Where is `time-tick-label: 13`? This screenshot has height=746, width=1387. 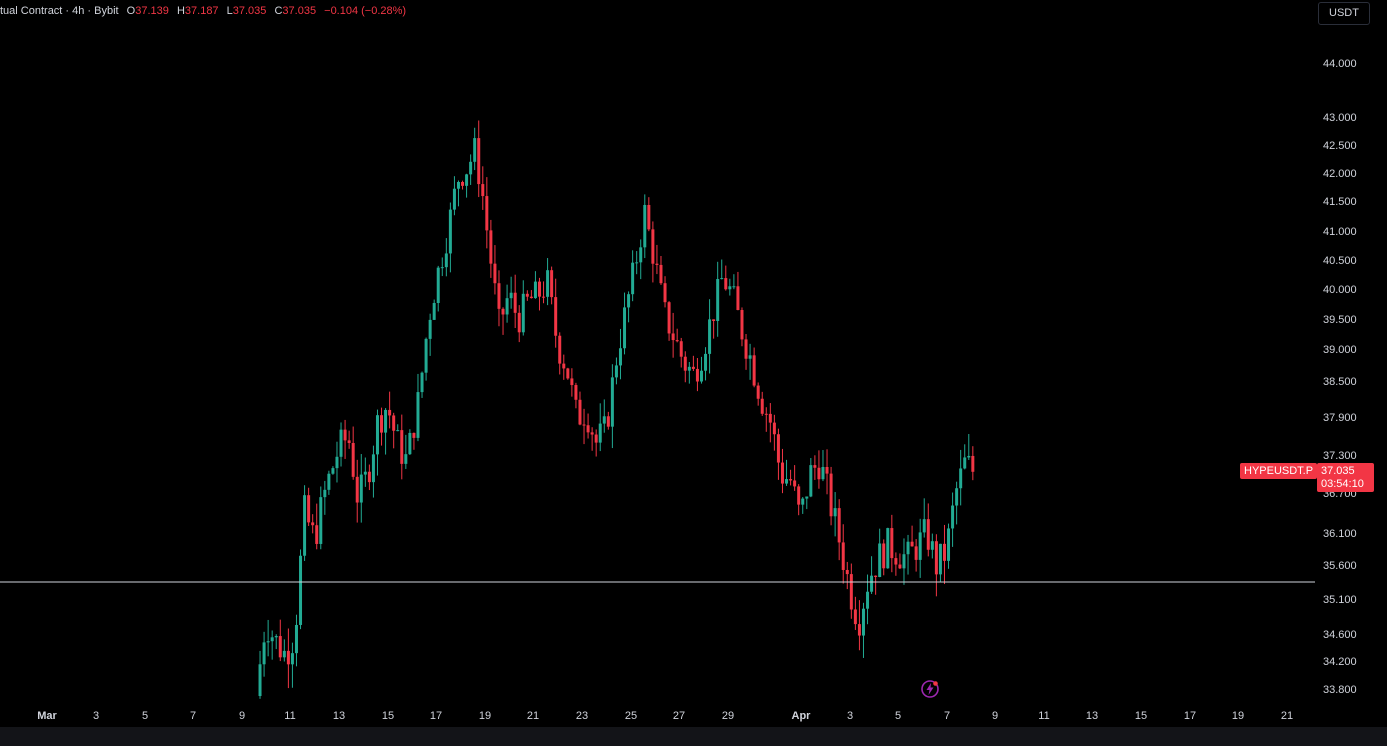
time-tick-label: 13 is located at coordinates (339, 716).